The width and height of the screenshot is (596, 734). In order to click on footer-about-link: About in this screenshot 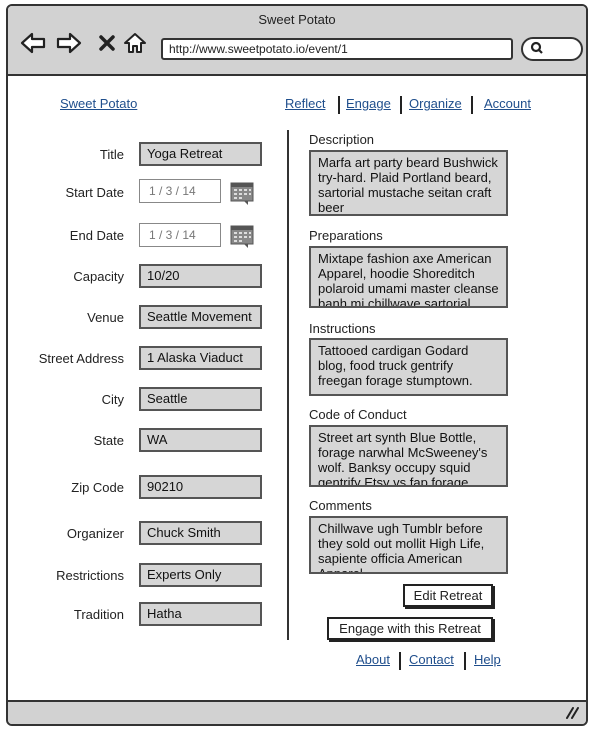, I will do `click(373, 659)`.